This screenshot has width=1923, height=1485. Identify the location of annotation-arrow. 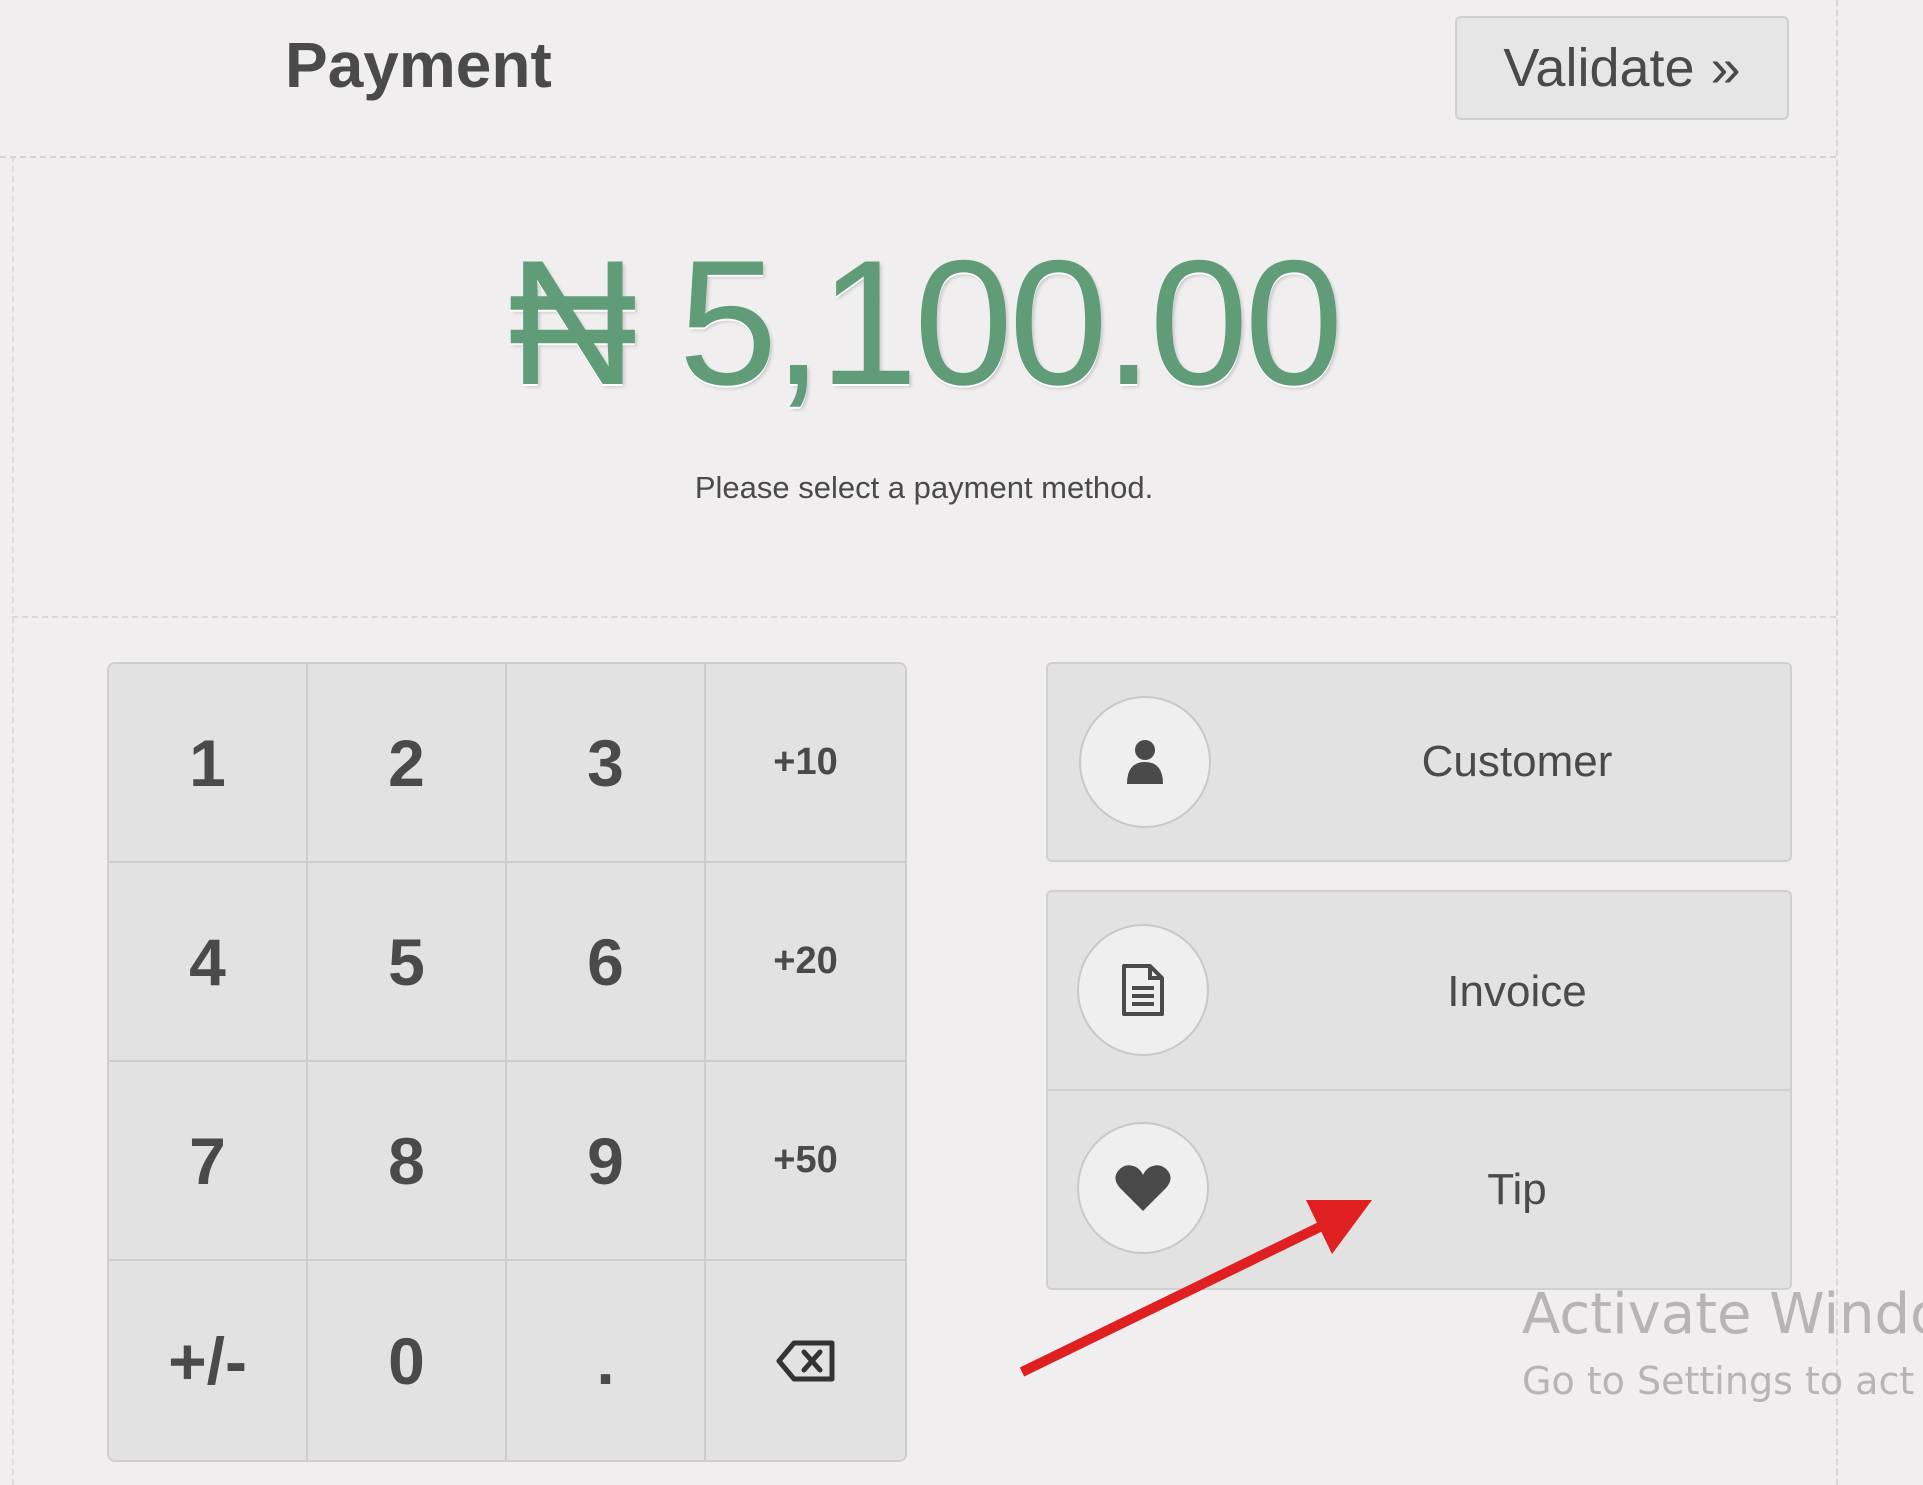
(1195, 1288).